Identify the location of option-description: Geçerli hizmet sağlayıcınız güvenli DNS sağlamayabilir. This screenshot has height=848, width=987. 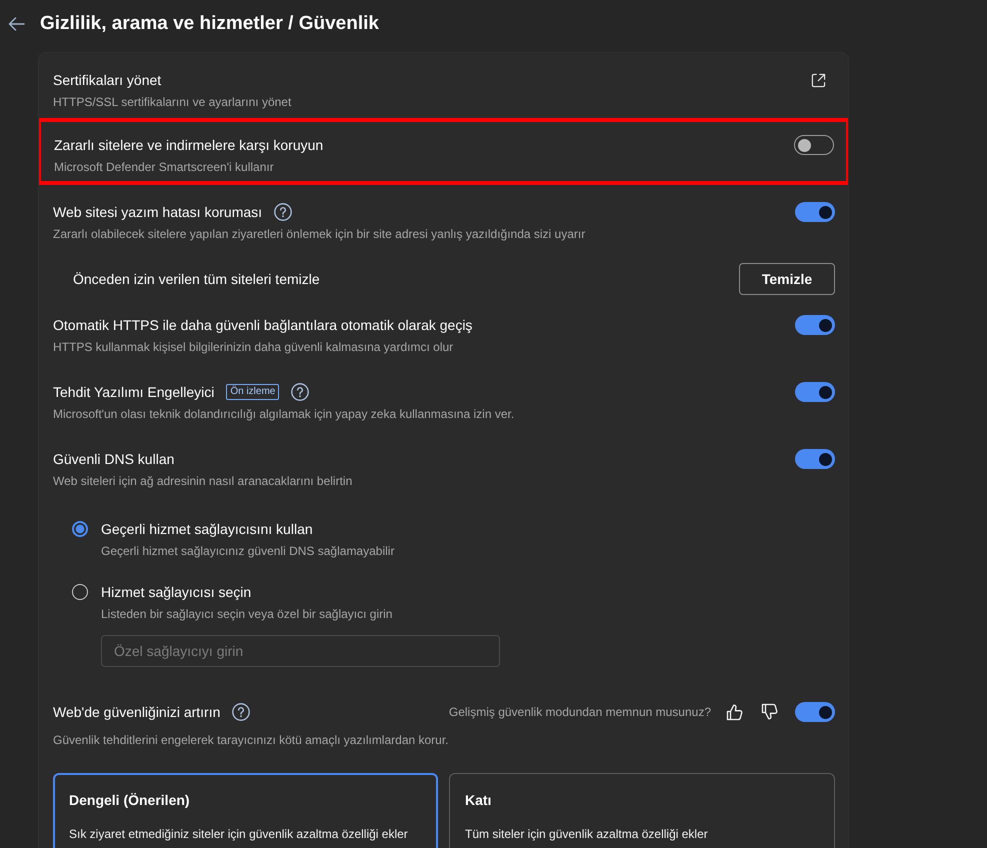
(247, 551).